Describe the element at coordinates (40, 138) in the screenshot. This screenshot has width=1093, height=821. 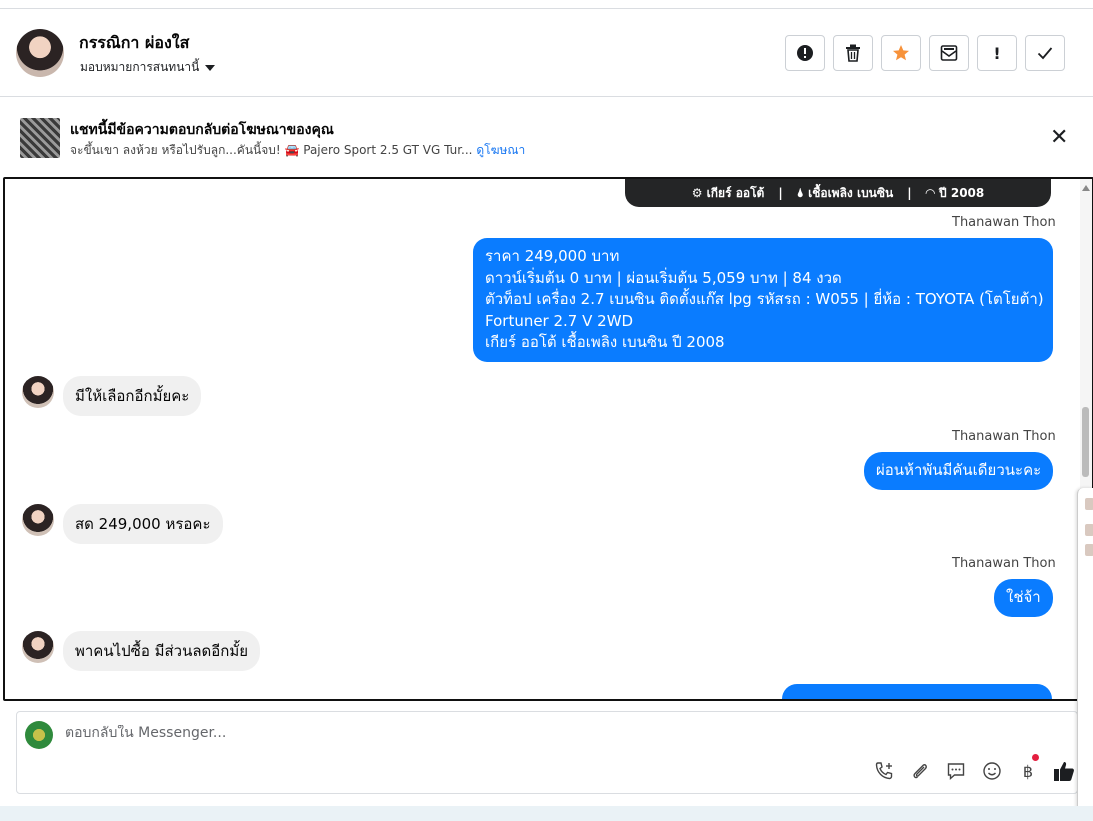
I see `ad-thumbnail` at that location.